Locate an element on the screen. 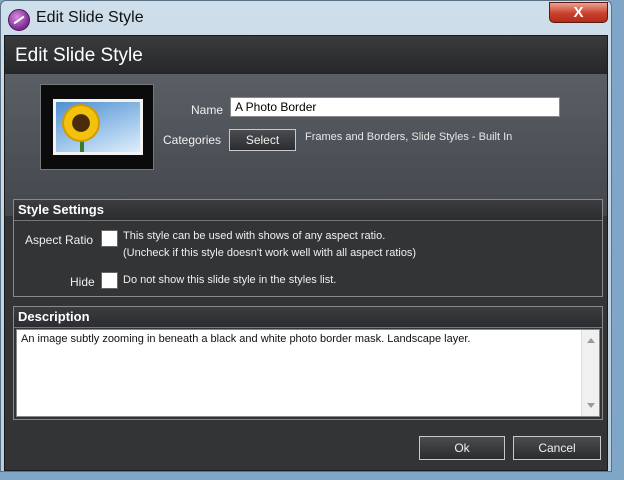  window-titlebar: Edit Slide Style X is located at coordinates (306, 18).